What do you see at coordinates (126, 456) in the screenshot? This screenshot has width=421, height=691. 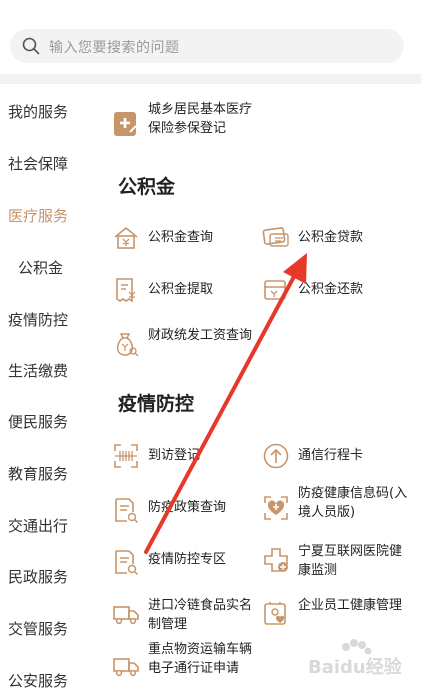 I see `scan-icon` at bounding box center [126, 456].